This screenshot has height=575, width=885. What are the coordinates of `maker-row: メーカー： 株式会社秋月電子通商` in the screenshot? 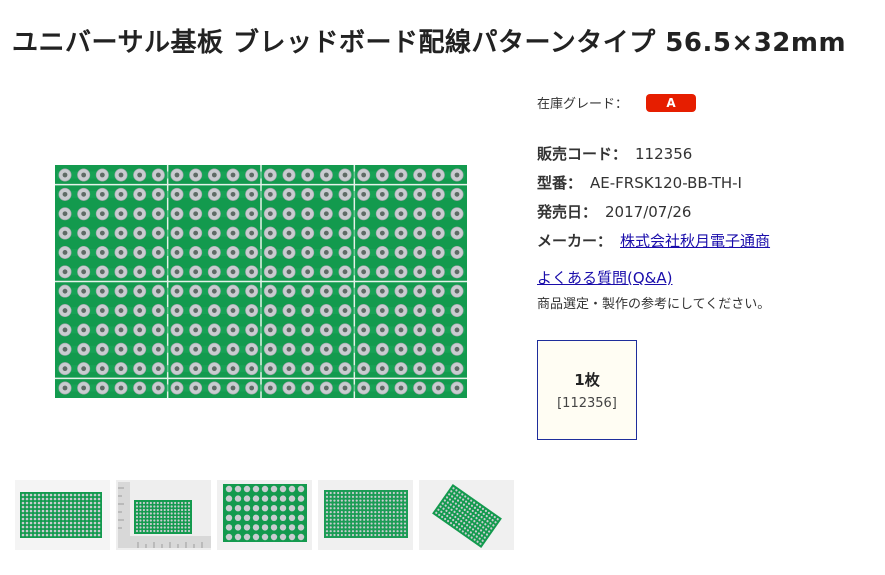 It's located at (653, 240).